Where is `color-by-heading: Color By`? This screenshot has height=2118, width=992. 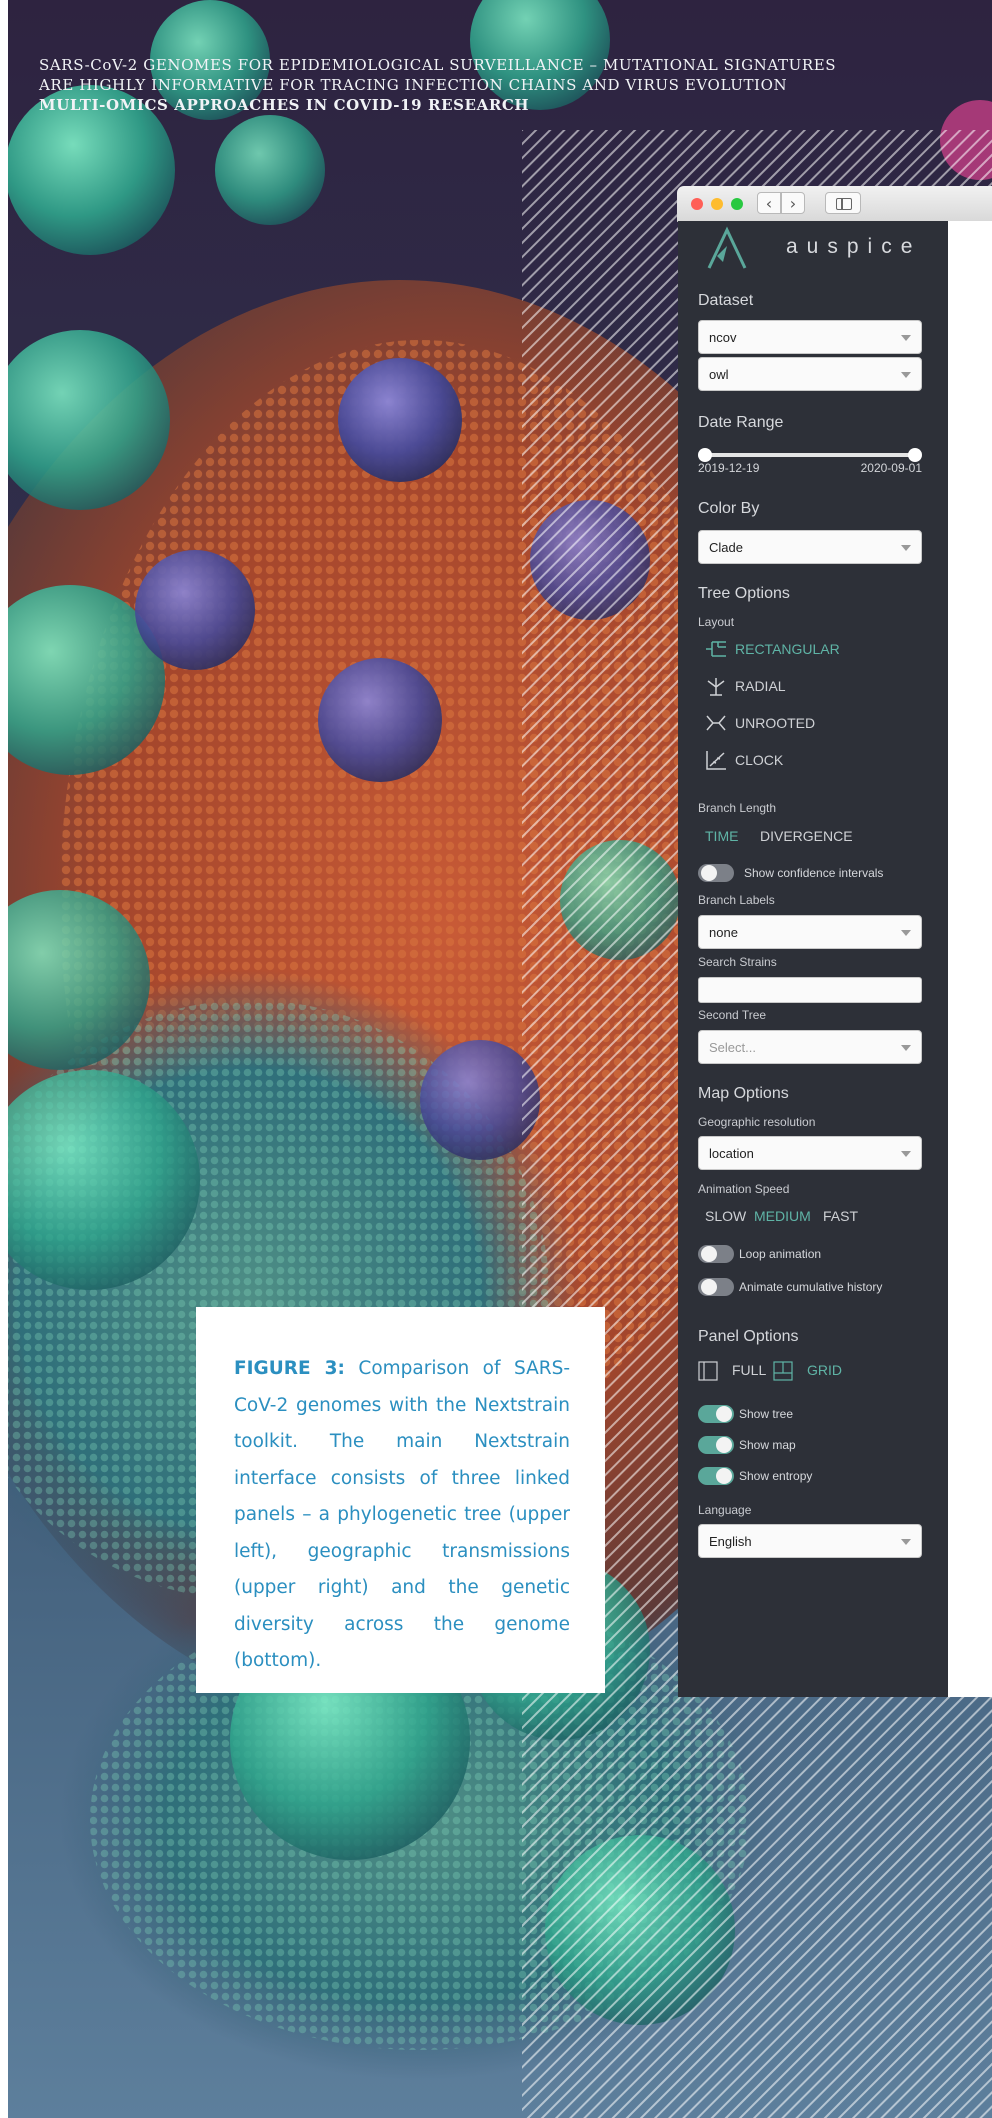
color-by-heading: Color By is located at coordinates (729, 508).